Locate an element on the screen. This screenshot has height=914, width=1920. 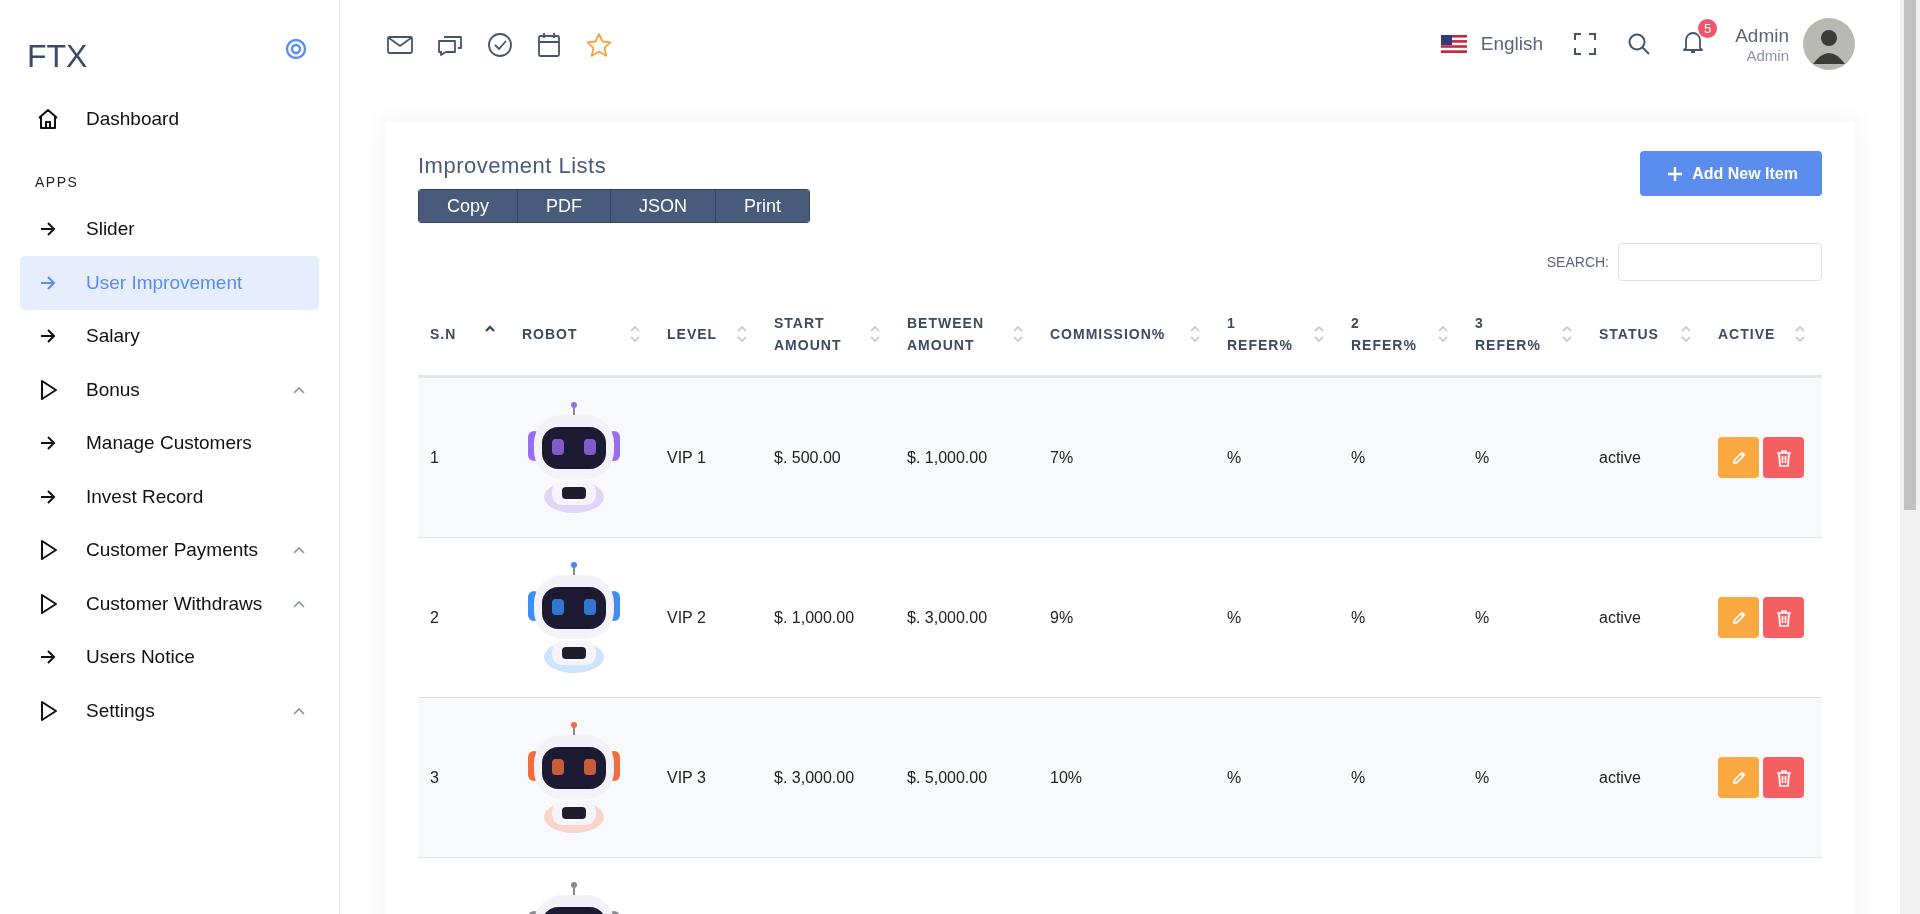
column-header: START AMOUNT is located at coordinates (808, 334).